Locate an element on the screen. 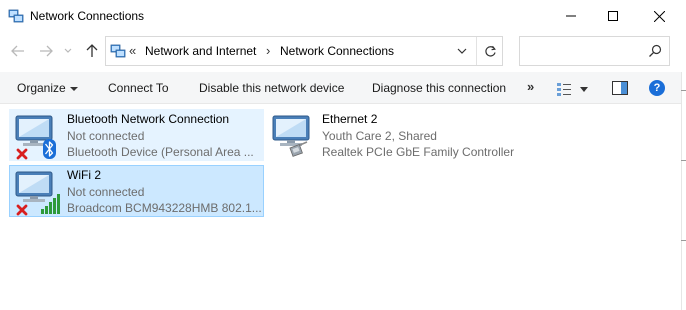 The width and height of the screenshot is (686, 310). recent-locations-button is located at coordinates (68, 51).